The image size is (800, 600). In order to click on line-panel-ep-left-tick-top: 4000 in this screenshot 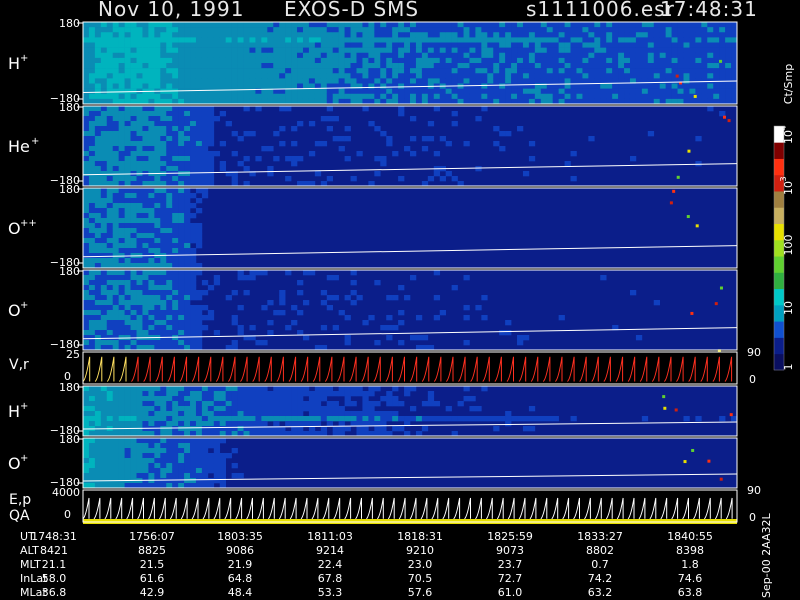, I will do `click(66, 492)`.